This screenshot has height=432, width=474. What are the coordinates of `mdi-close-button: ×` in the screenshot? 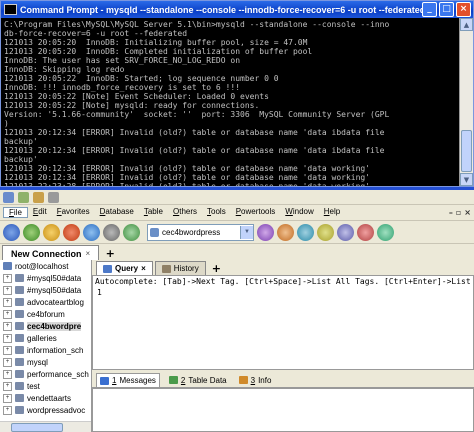 It's located at (467, 212).